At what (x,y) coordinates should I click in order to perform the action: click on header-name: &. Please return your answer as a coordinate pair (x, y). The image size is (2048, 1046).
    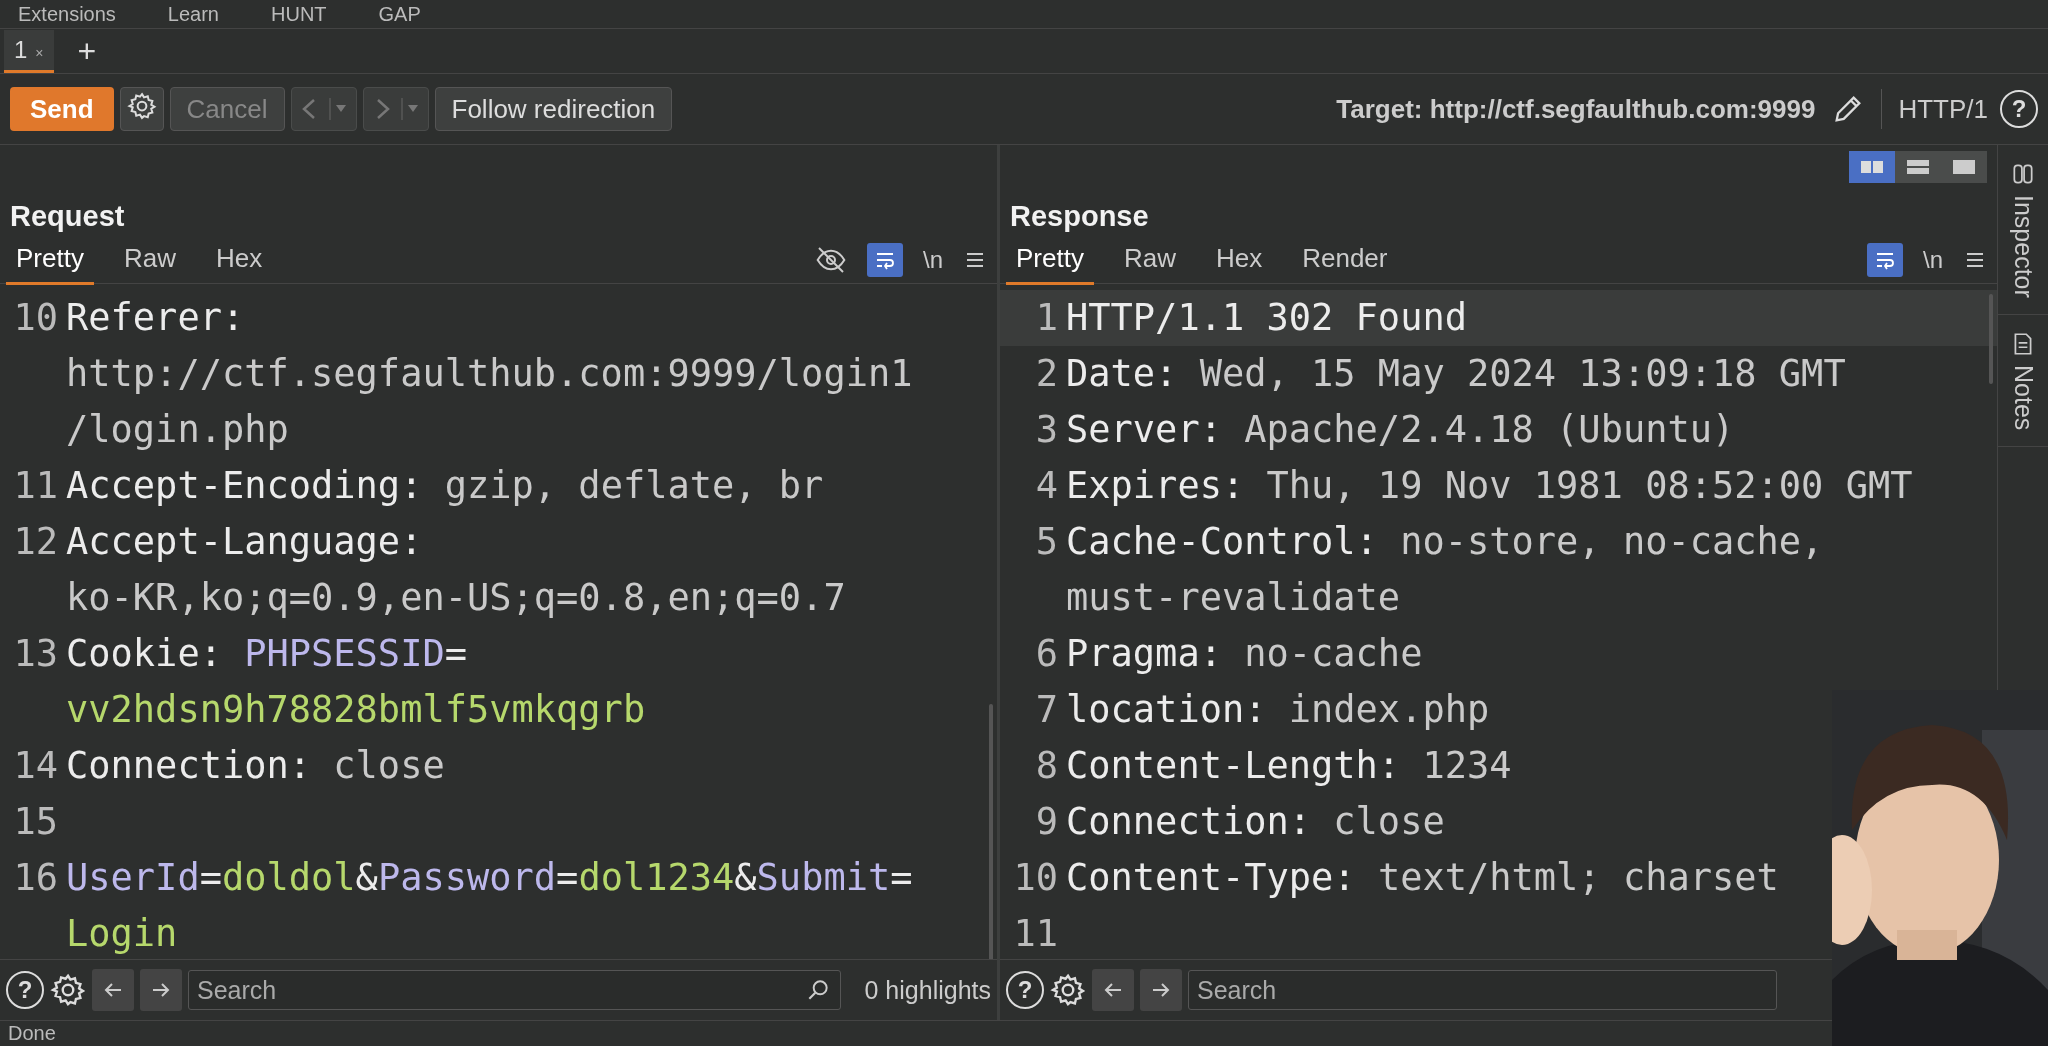
    Looking at the image, I should click on (366, 877).